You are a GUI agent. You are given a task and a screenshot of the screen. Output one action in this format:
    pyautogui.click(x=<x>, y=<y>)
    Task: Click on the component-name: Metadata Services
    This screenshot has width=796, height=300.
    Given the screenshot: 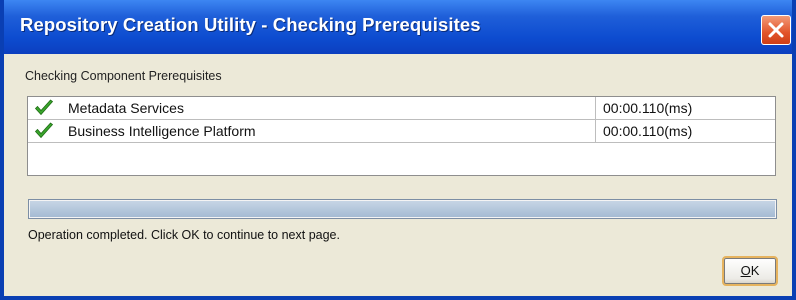 What is the action you would take?
    pyautogui.click(x=126, y=108)
    